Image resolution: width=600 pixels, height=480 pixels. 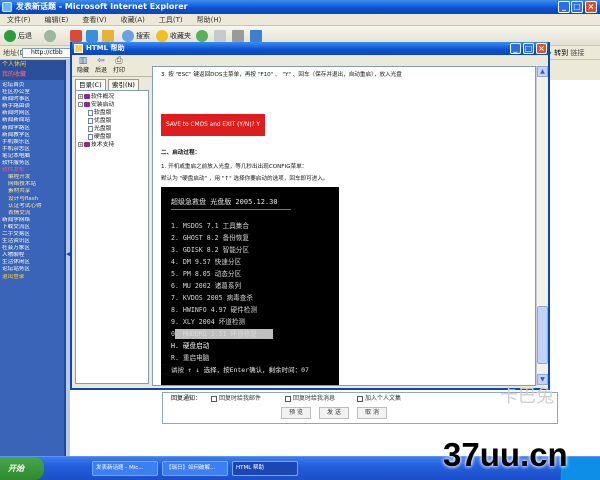 What do you see at coordinates (564, 7) in the screenshot?
I see `minimize-button: _` at bounding box center [564, 7].